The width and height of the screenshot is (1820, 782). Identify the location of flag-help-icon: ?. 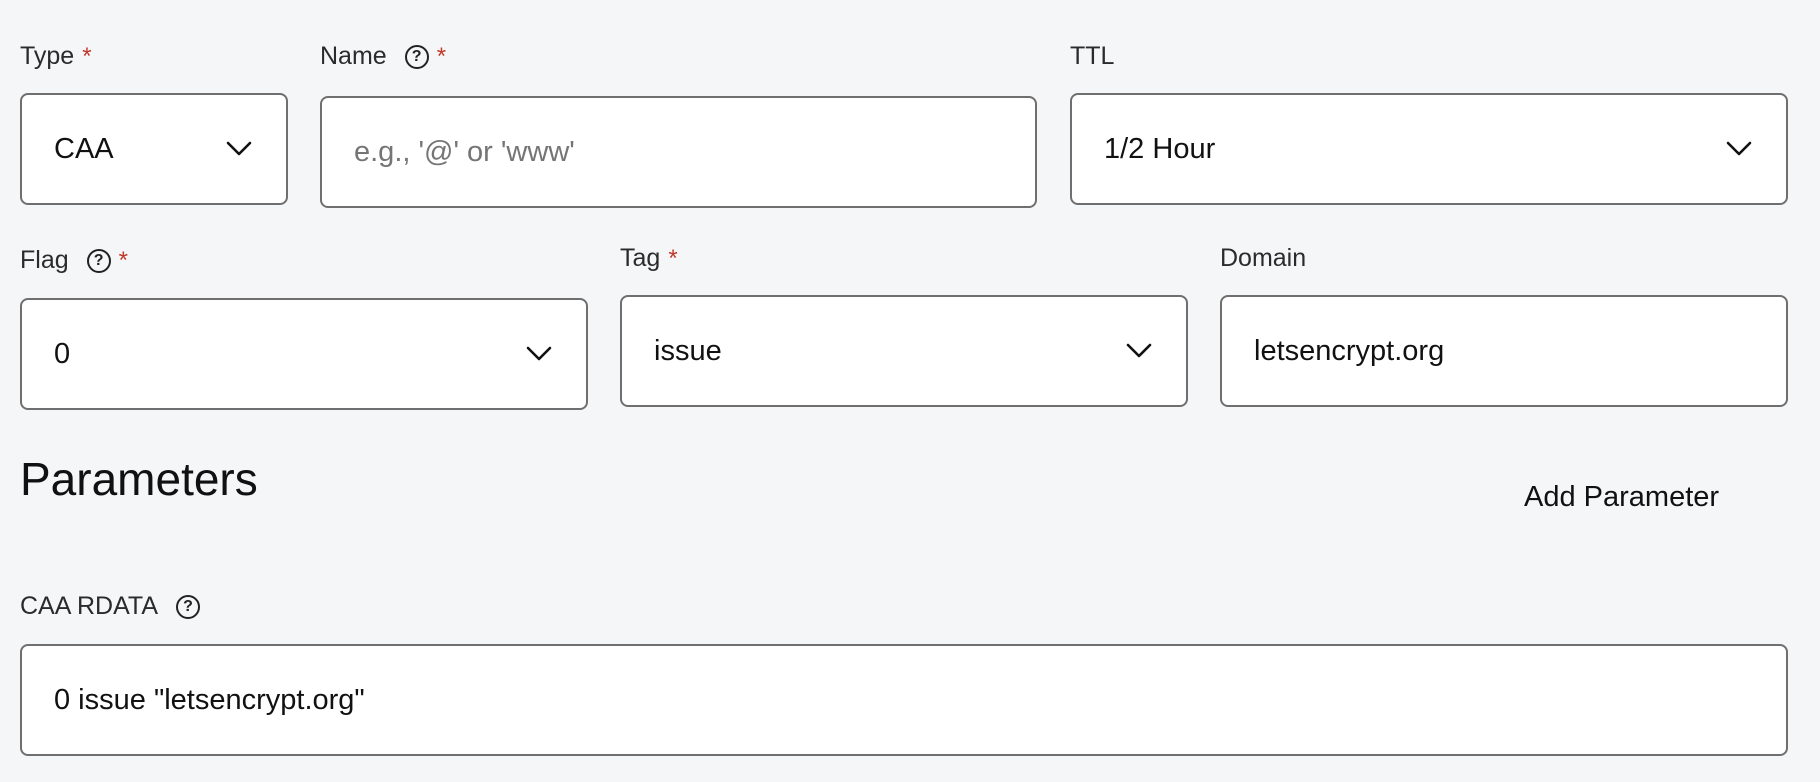
(98, 260).